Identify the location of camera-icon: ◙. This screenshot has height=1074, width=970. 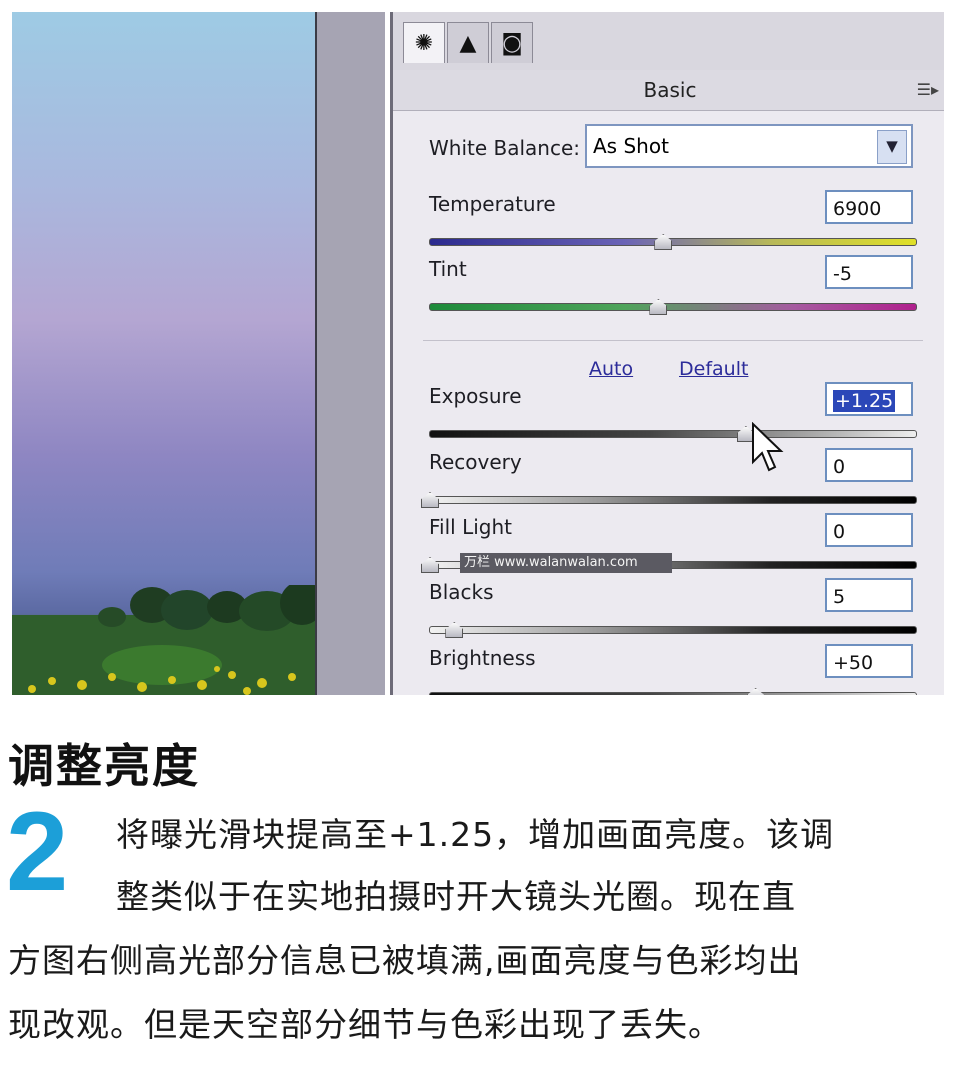
(512, 42).